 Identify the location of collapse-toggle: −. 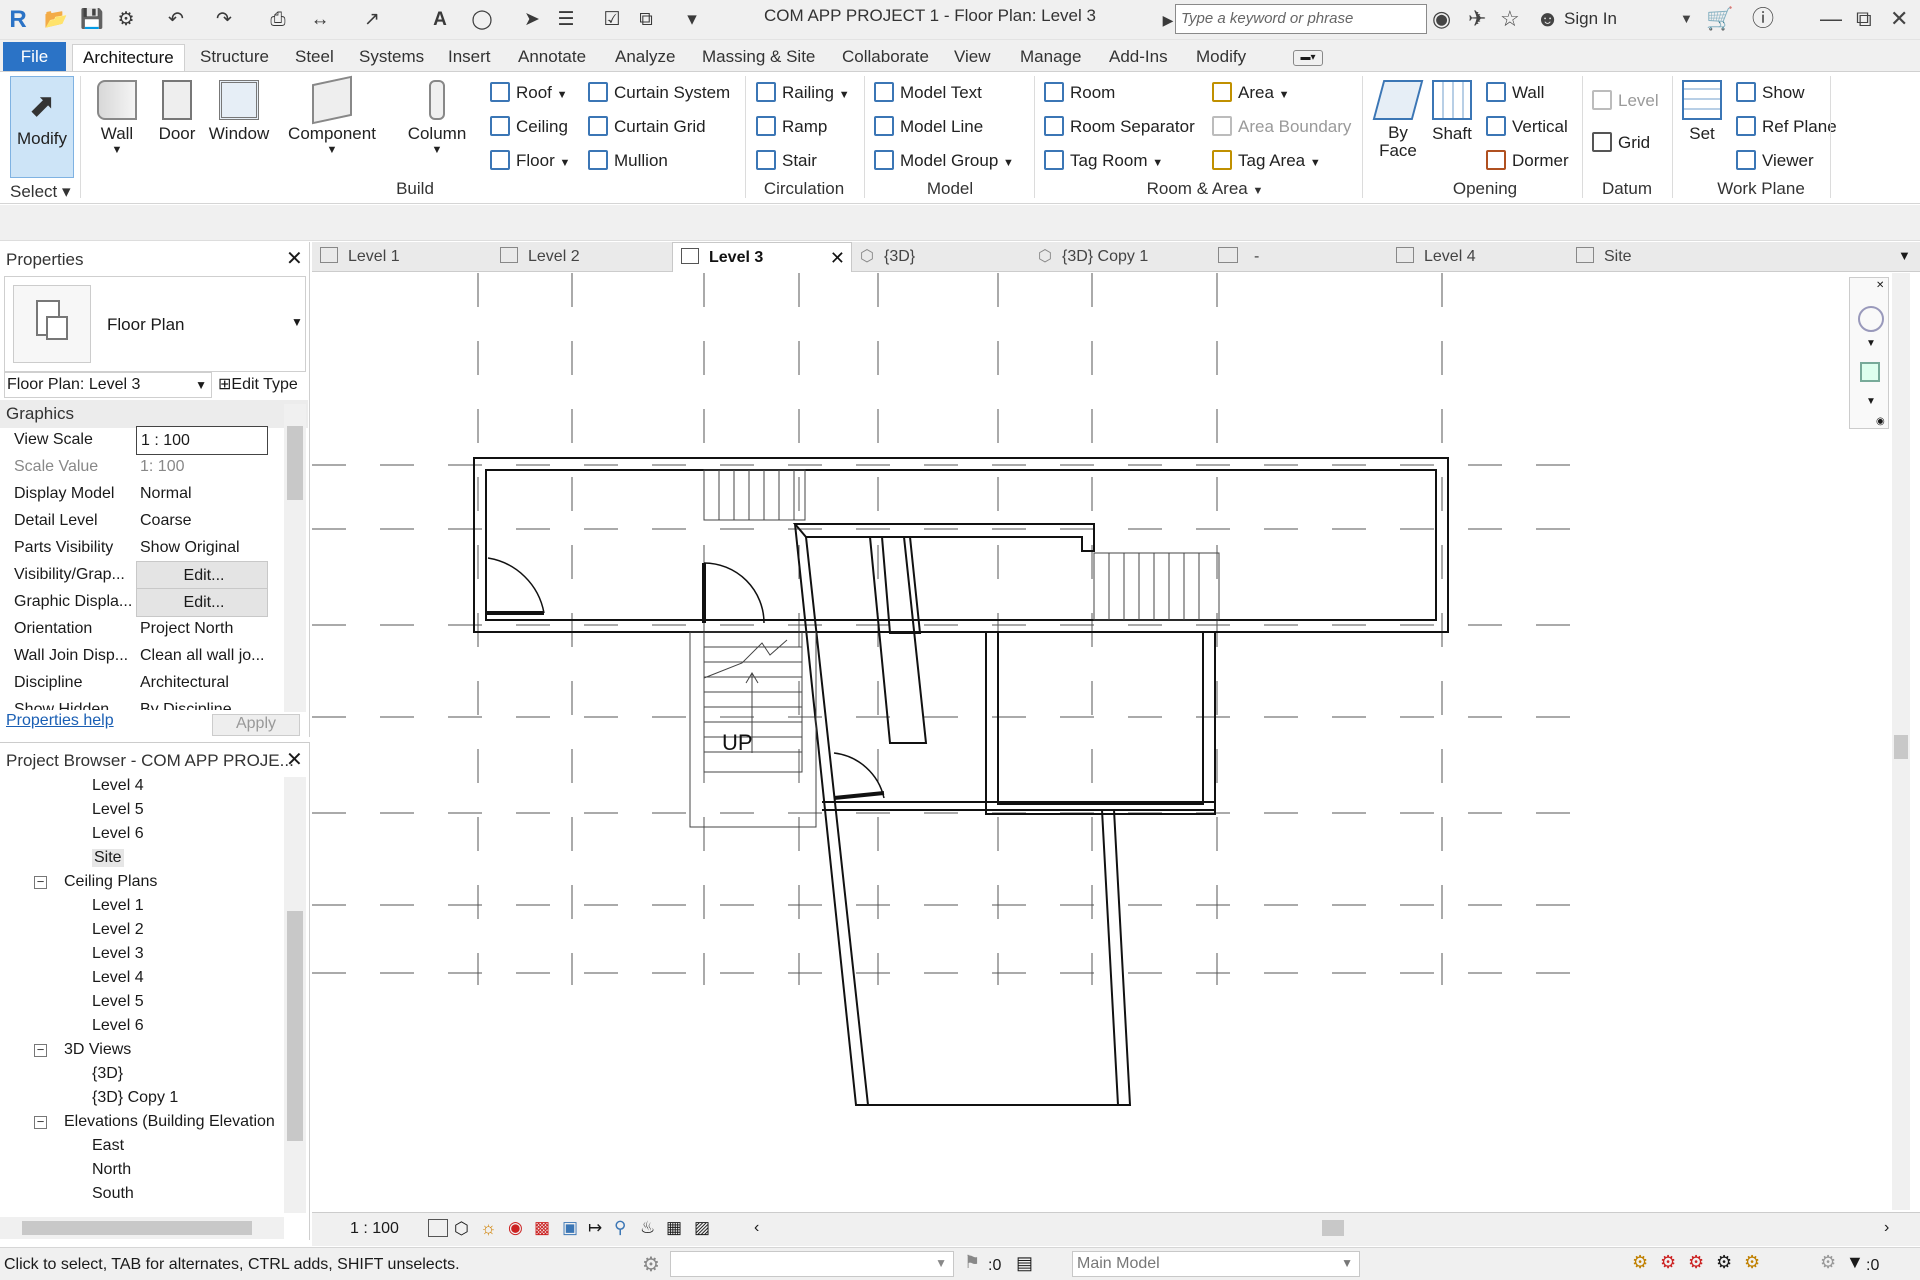
(40, 1050).